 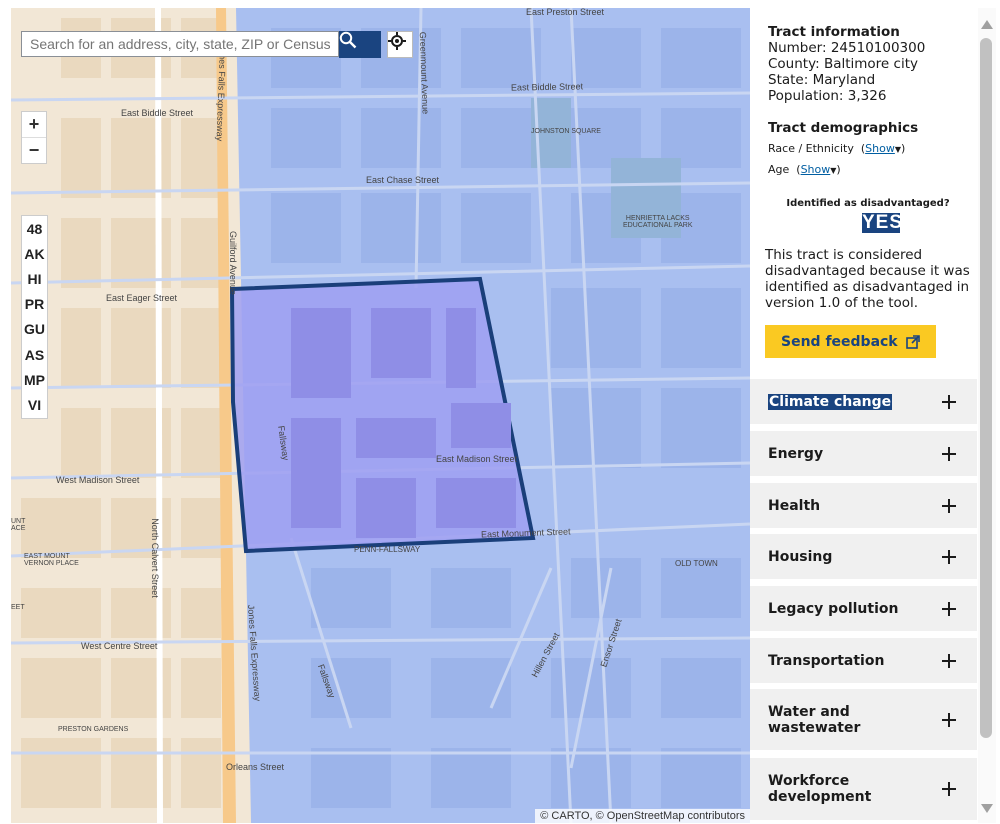 What do you see at coordinates (779, 169) in the screenshot?
I see `age-label: Age` at bounding box center [779, 169].